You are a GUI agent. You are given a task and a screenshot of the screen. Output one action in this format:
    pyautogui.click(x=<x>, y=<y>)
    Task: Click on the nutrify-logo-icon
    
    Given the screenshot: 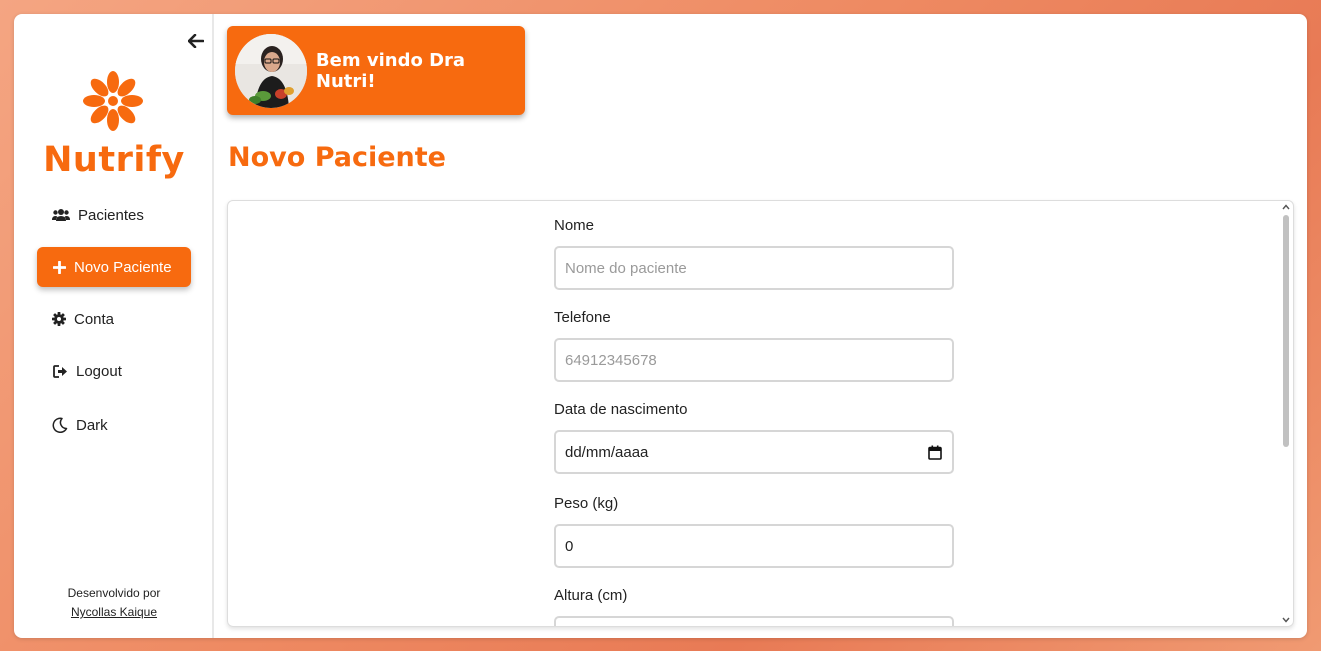 What is the action you would take?
    pyautogui.click(x=113, y=101)
    